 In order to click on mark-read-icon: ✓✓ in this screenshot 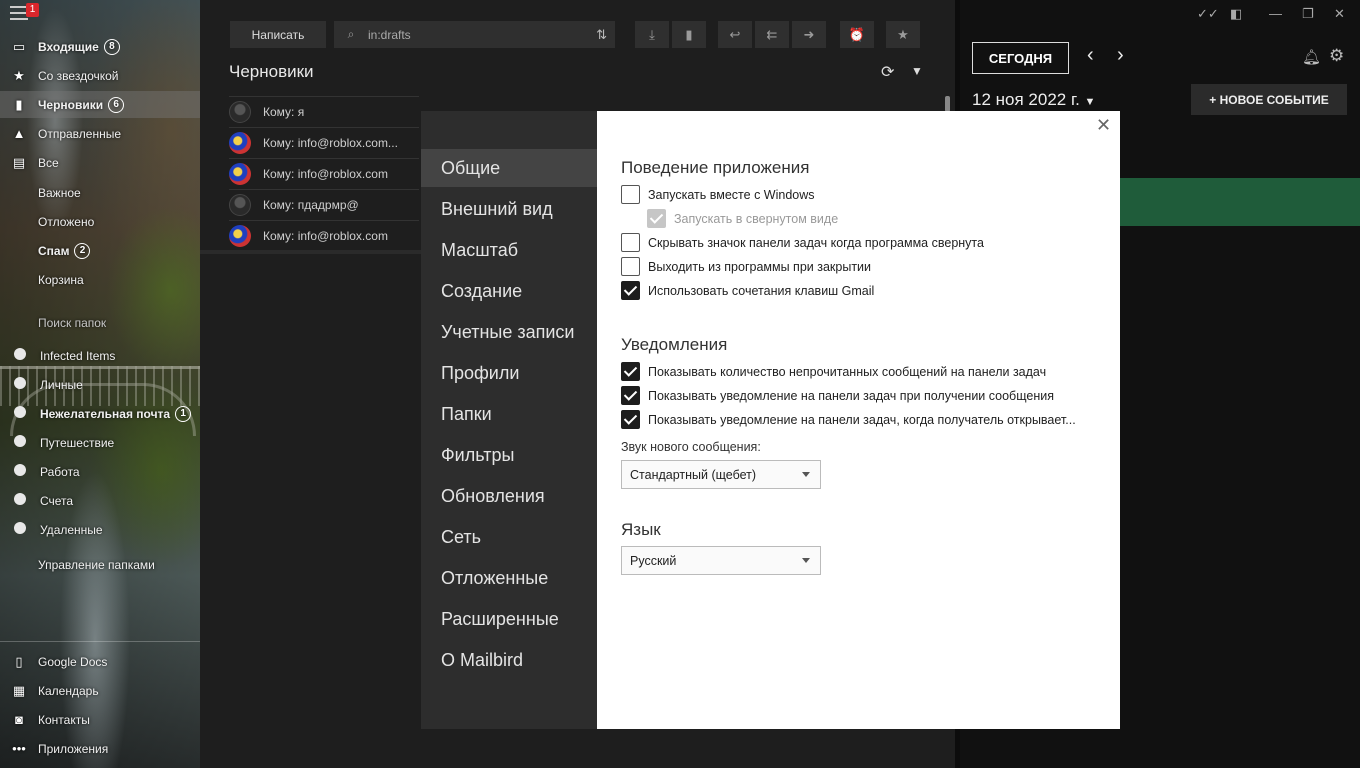, I will do `click(1208, 14)`.